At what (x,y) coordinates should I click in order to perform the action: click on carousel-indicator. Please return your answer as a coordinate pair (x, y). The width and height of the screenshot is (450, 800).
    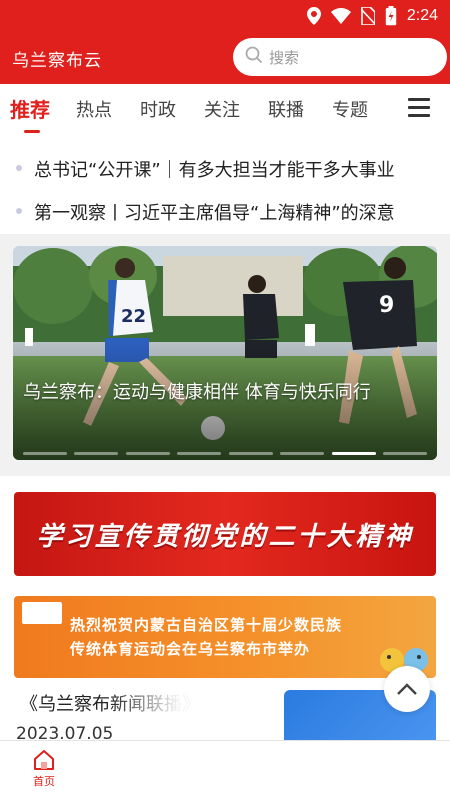
    Looking at the image, I should click on (225, 453).